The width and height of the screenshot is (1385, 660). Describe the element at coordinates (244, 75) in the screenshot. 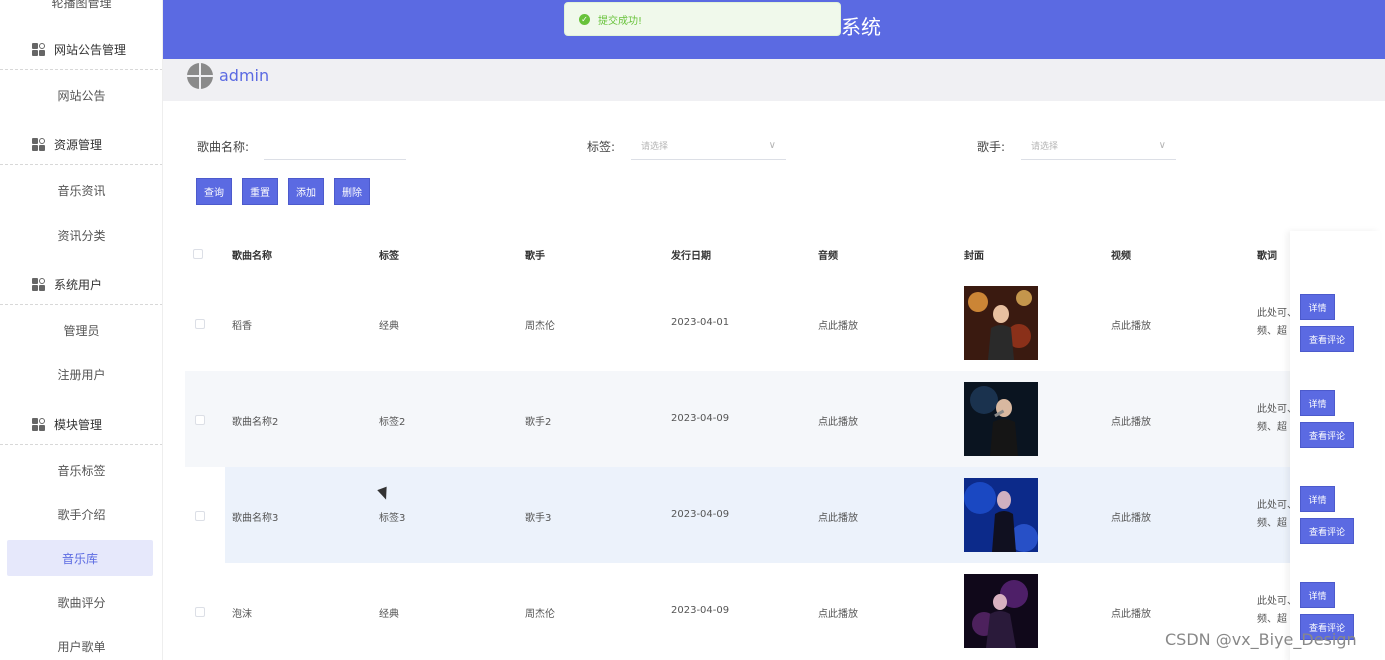

I see `username: admin` at that location.